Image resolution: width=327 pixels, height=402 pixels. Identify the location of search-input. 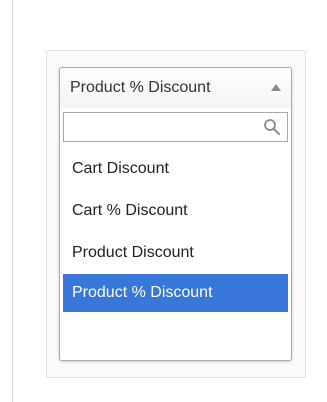
(165, 127).